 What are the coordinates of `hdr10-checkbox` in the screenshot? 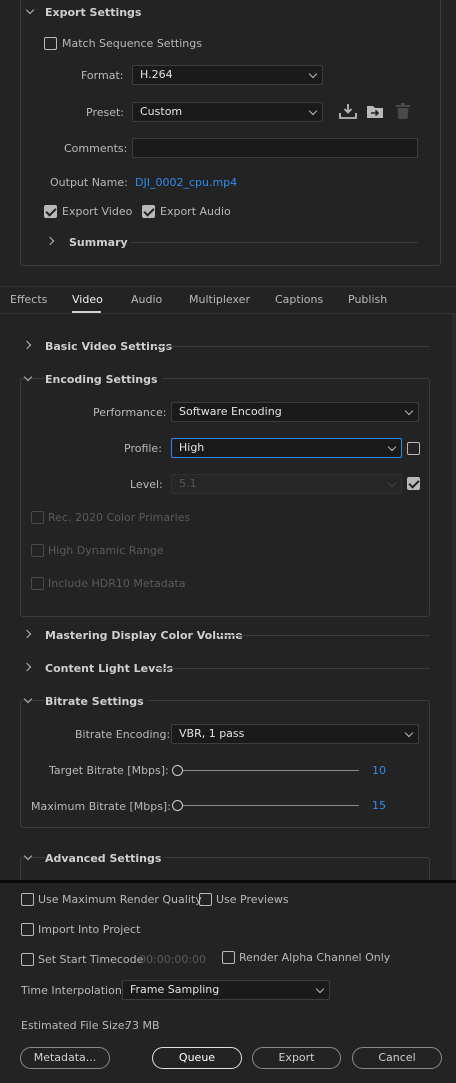 It's located at (37, 583).